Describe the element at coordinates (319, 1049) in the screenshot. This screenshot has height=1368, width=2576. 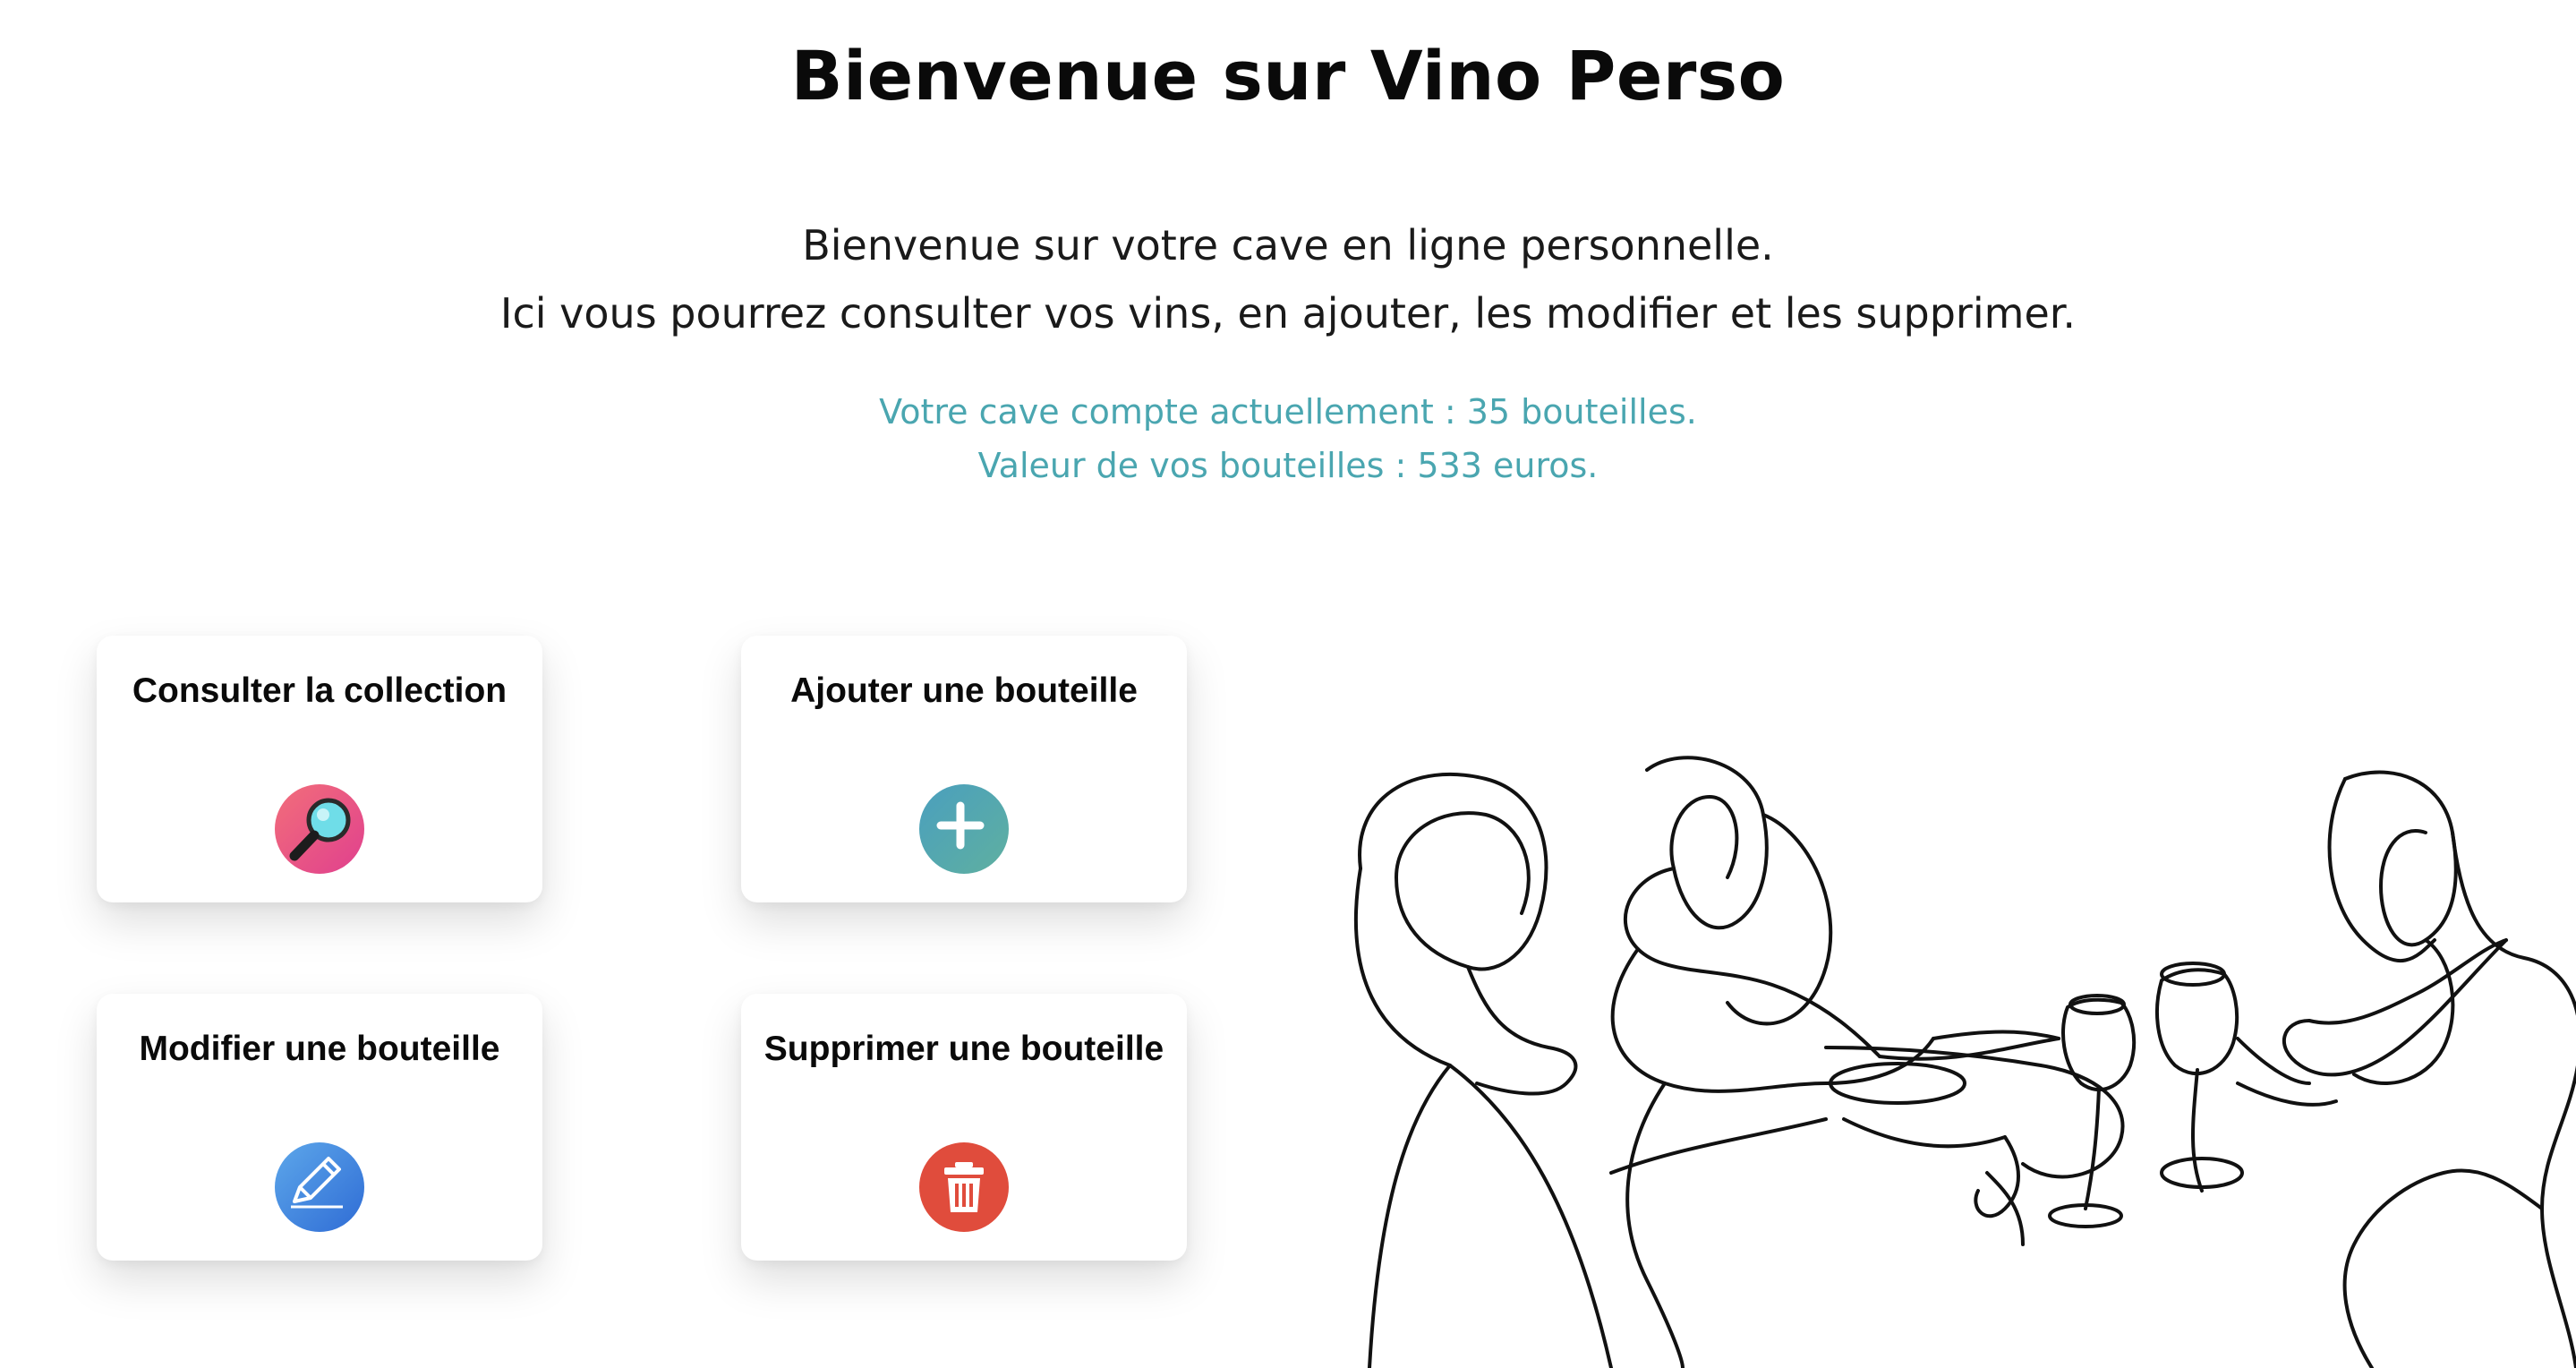
I see `card-title: Modifier une bouteille` at that location.